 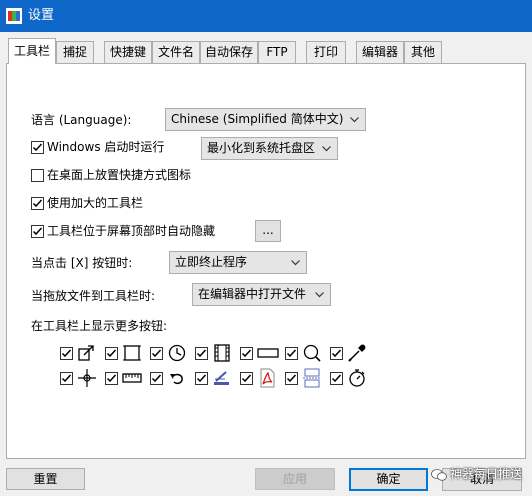 What do you see at coordinates (269, 148) in the screenshot?
I see `startup-mode-select: 最小化到系统托盘区` at bounding box center [269, 148].